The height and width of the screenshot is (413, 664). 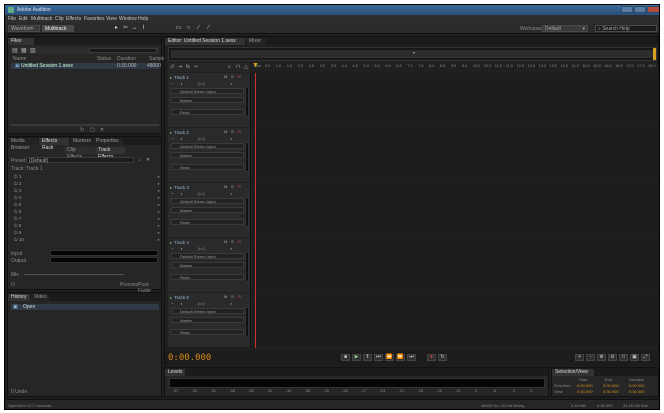 What do you see at coordinates (378, 357) in the screenshot?
I see `go-to-start-button: ⏮` at bounding box center [378, 357].